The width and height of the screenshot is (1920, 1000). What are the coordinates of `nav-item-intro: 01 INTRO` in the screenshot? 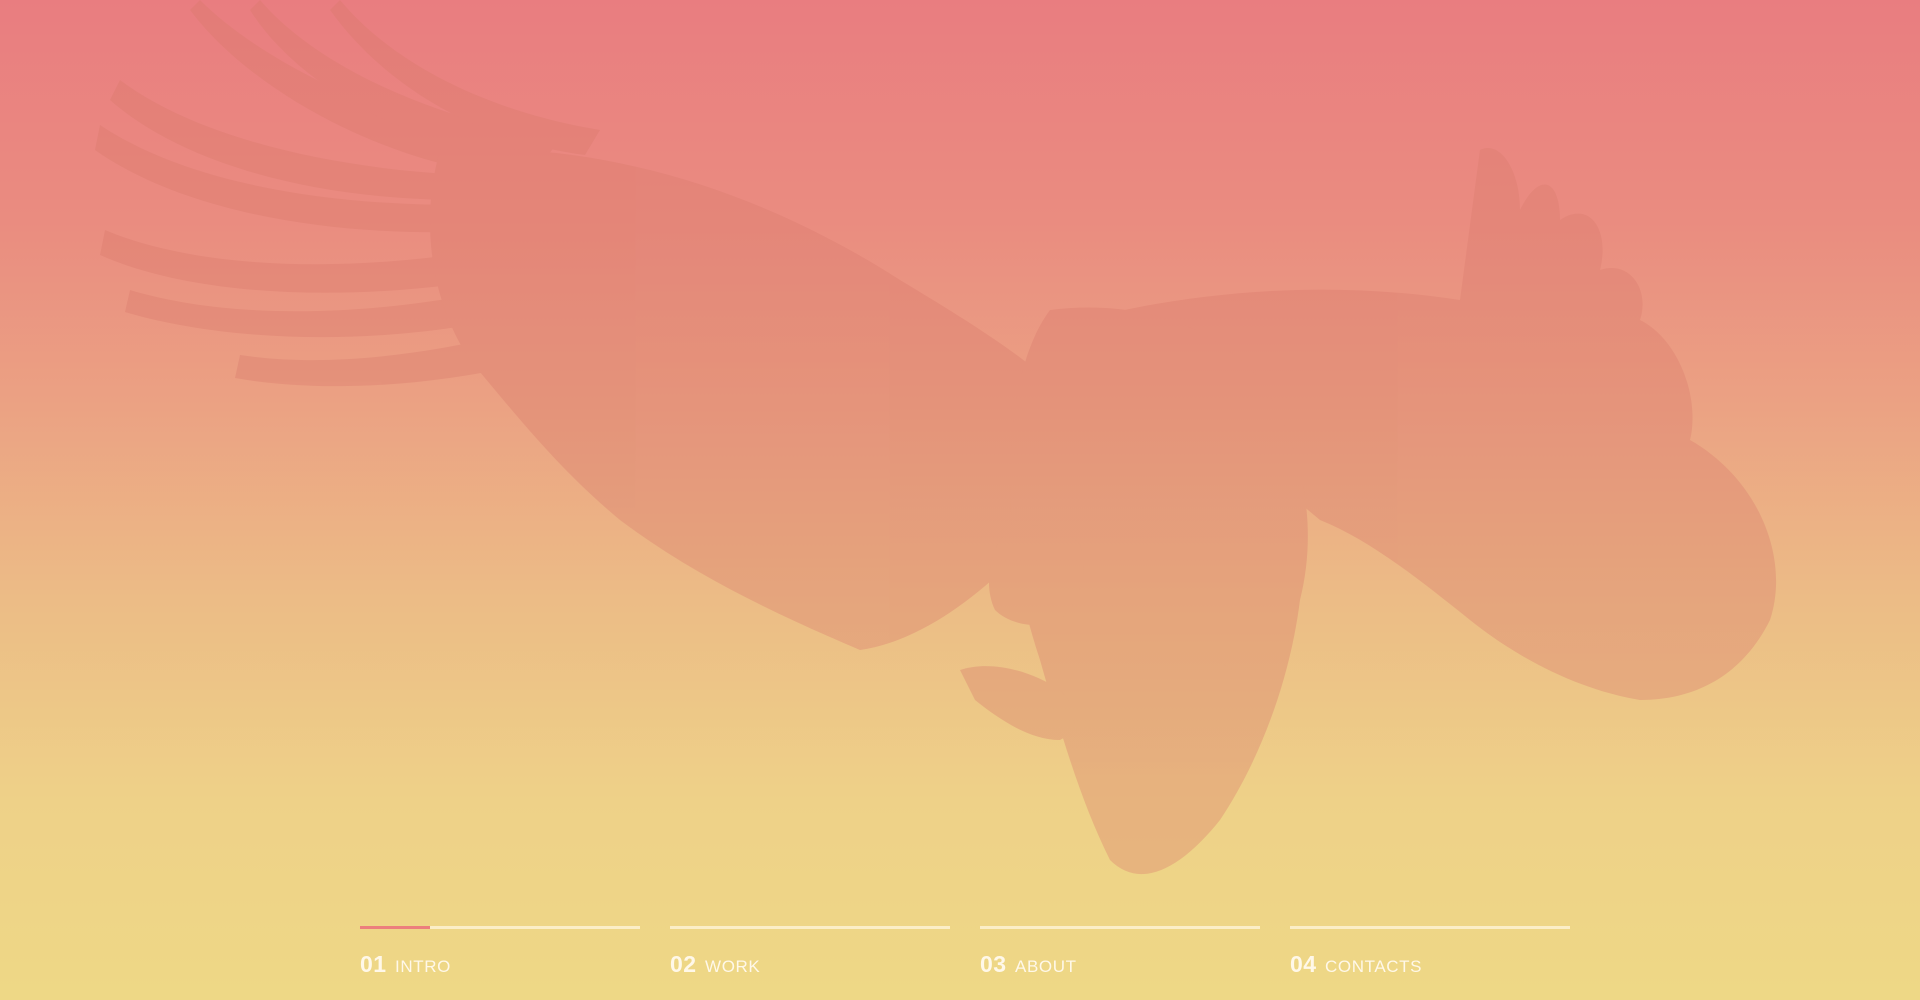 It's located at (500, 956).